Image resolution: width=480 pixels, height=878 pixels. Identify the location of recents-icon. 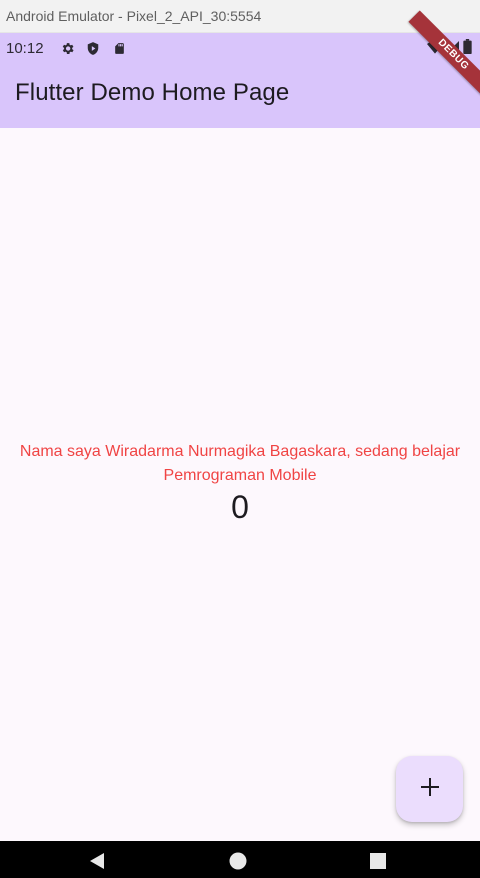
(378, 861).